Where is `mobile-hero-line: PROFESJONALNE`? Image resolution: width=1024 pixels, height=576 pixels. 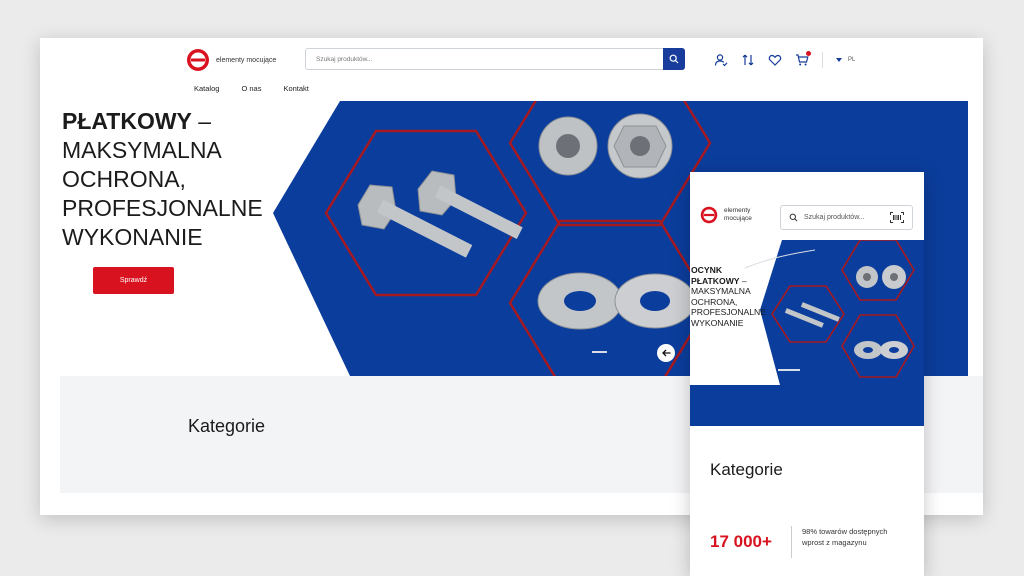
mobile-hero-line: PROFESJONALNE is located at coordinates (728, 312).